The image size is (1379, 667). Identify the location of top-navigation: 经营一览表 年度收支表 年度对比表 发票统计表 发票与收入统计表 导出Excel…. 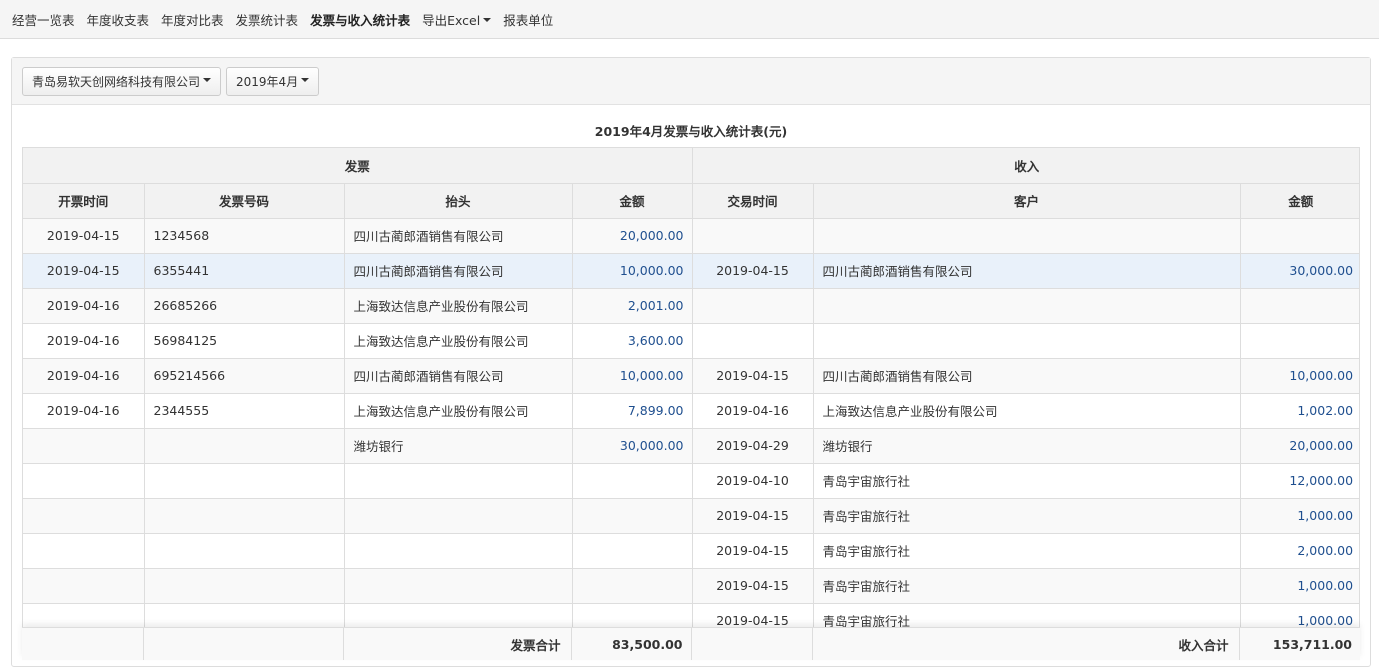
(689, 19).